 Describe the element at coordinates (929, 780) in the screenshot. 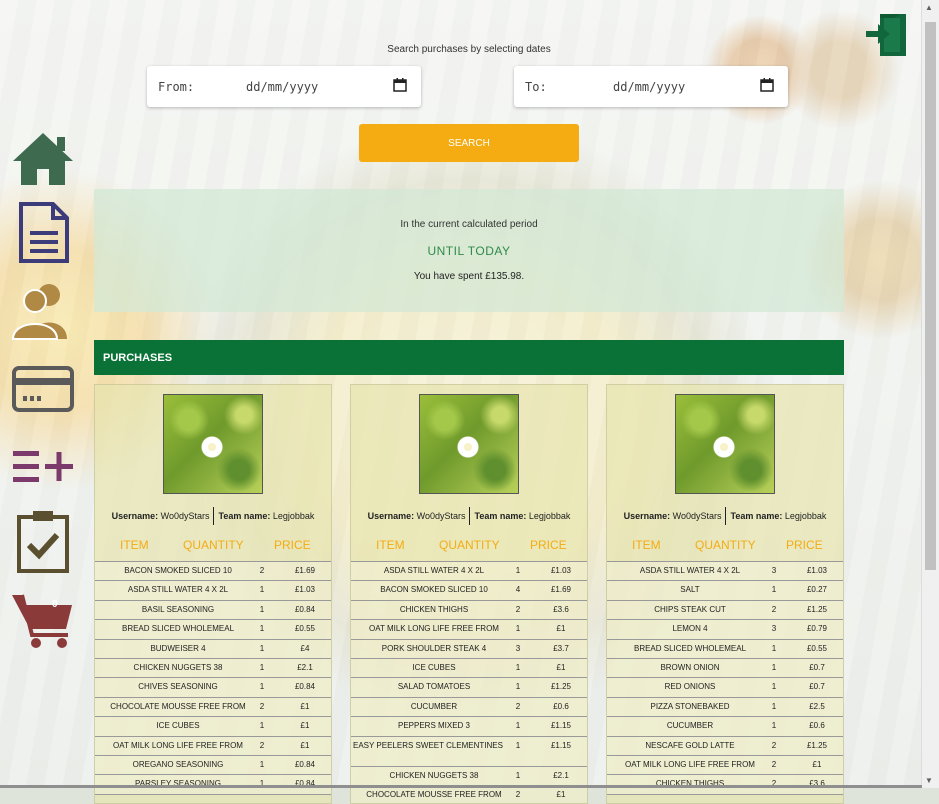

I see `scroll-down-arrow: ▼` at that location.